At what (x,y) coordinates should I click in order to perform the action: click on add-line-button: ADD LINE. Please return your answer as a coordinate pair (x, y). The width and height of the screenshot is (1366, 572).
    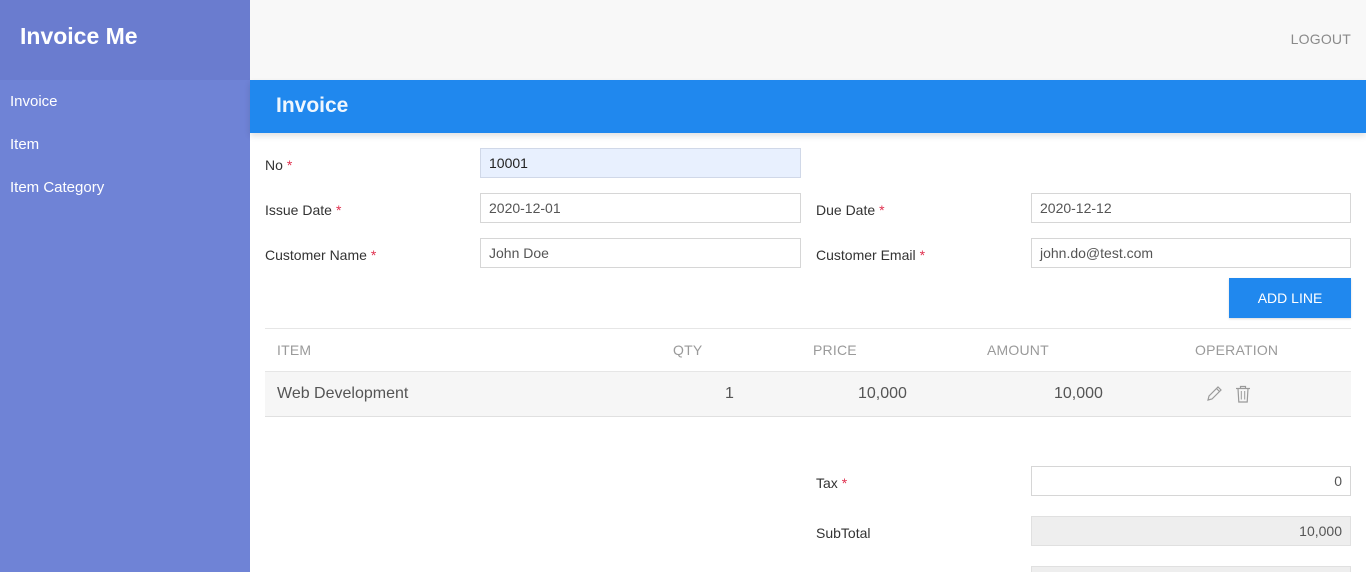
    Looking at the image, I should click on (1290, 298).